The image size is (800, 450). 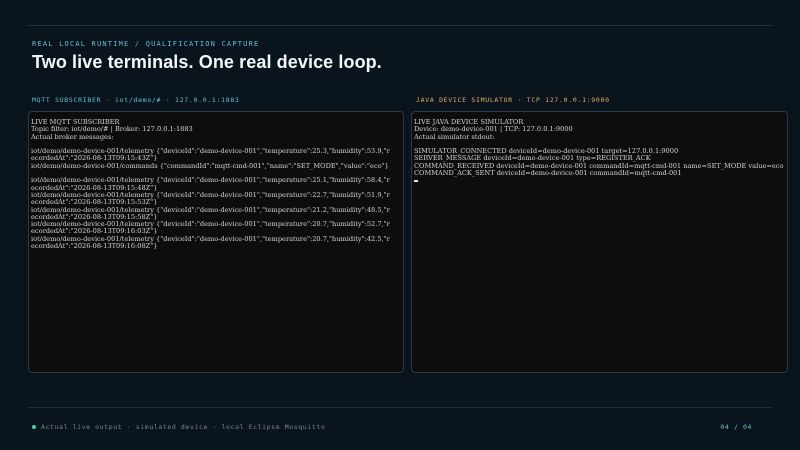 I want to click on terminal-line: LIVE MQTT SUBSCRIBER, so click(x=75, y=122).